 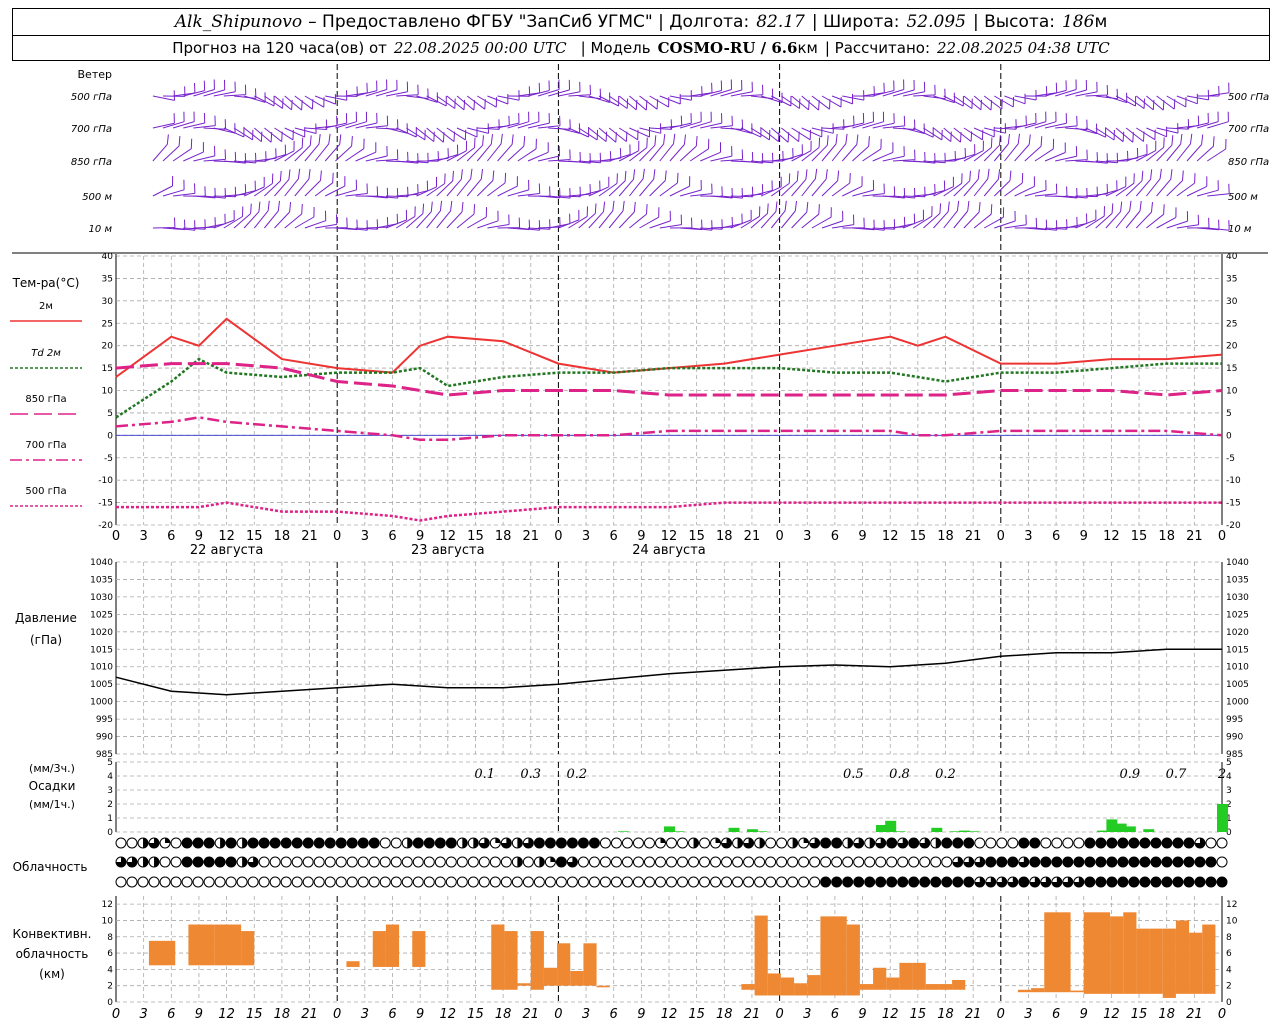 I want to click on pressure-axis-title: Давление, so click(x=46, y=618).